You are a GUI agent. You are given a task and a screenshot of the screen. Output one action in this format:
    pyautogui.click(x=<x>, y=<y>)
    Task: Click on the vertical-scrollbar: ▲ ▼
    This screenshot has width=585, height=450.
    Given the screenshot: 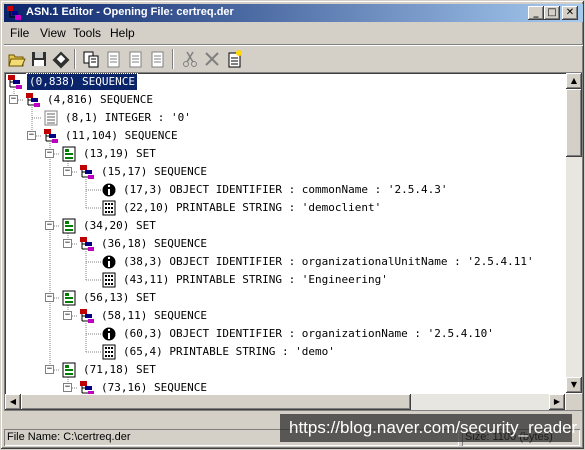 What is the action you would take?
    pyautogui.click(x=574, y=233)
    